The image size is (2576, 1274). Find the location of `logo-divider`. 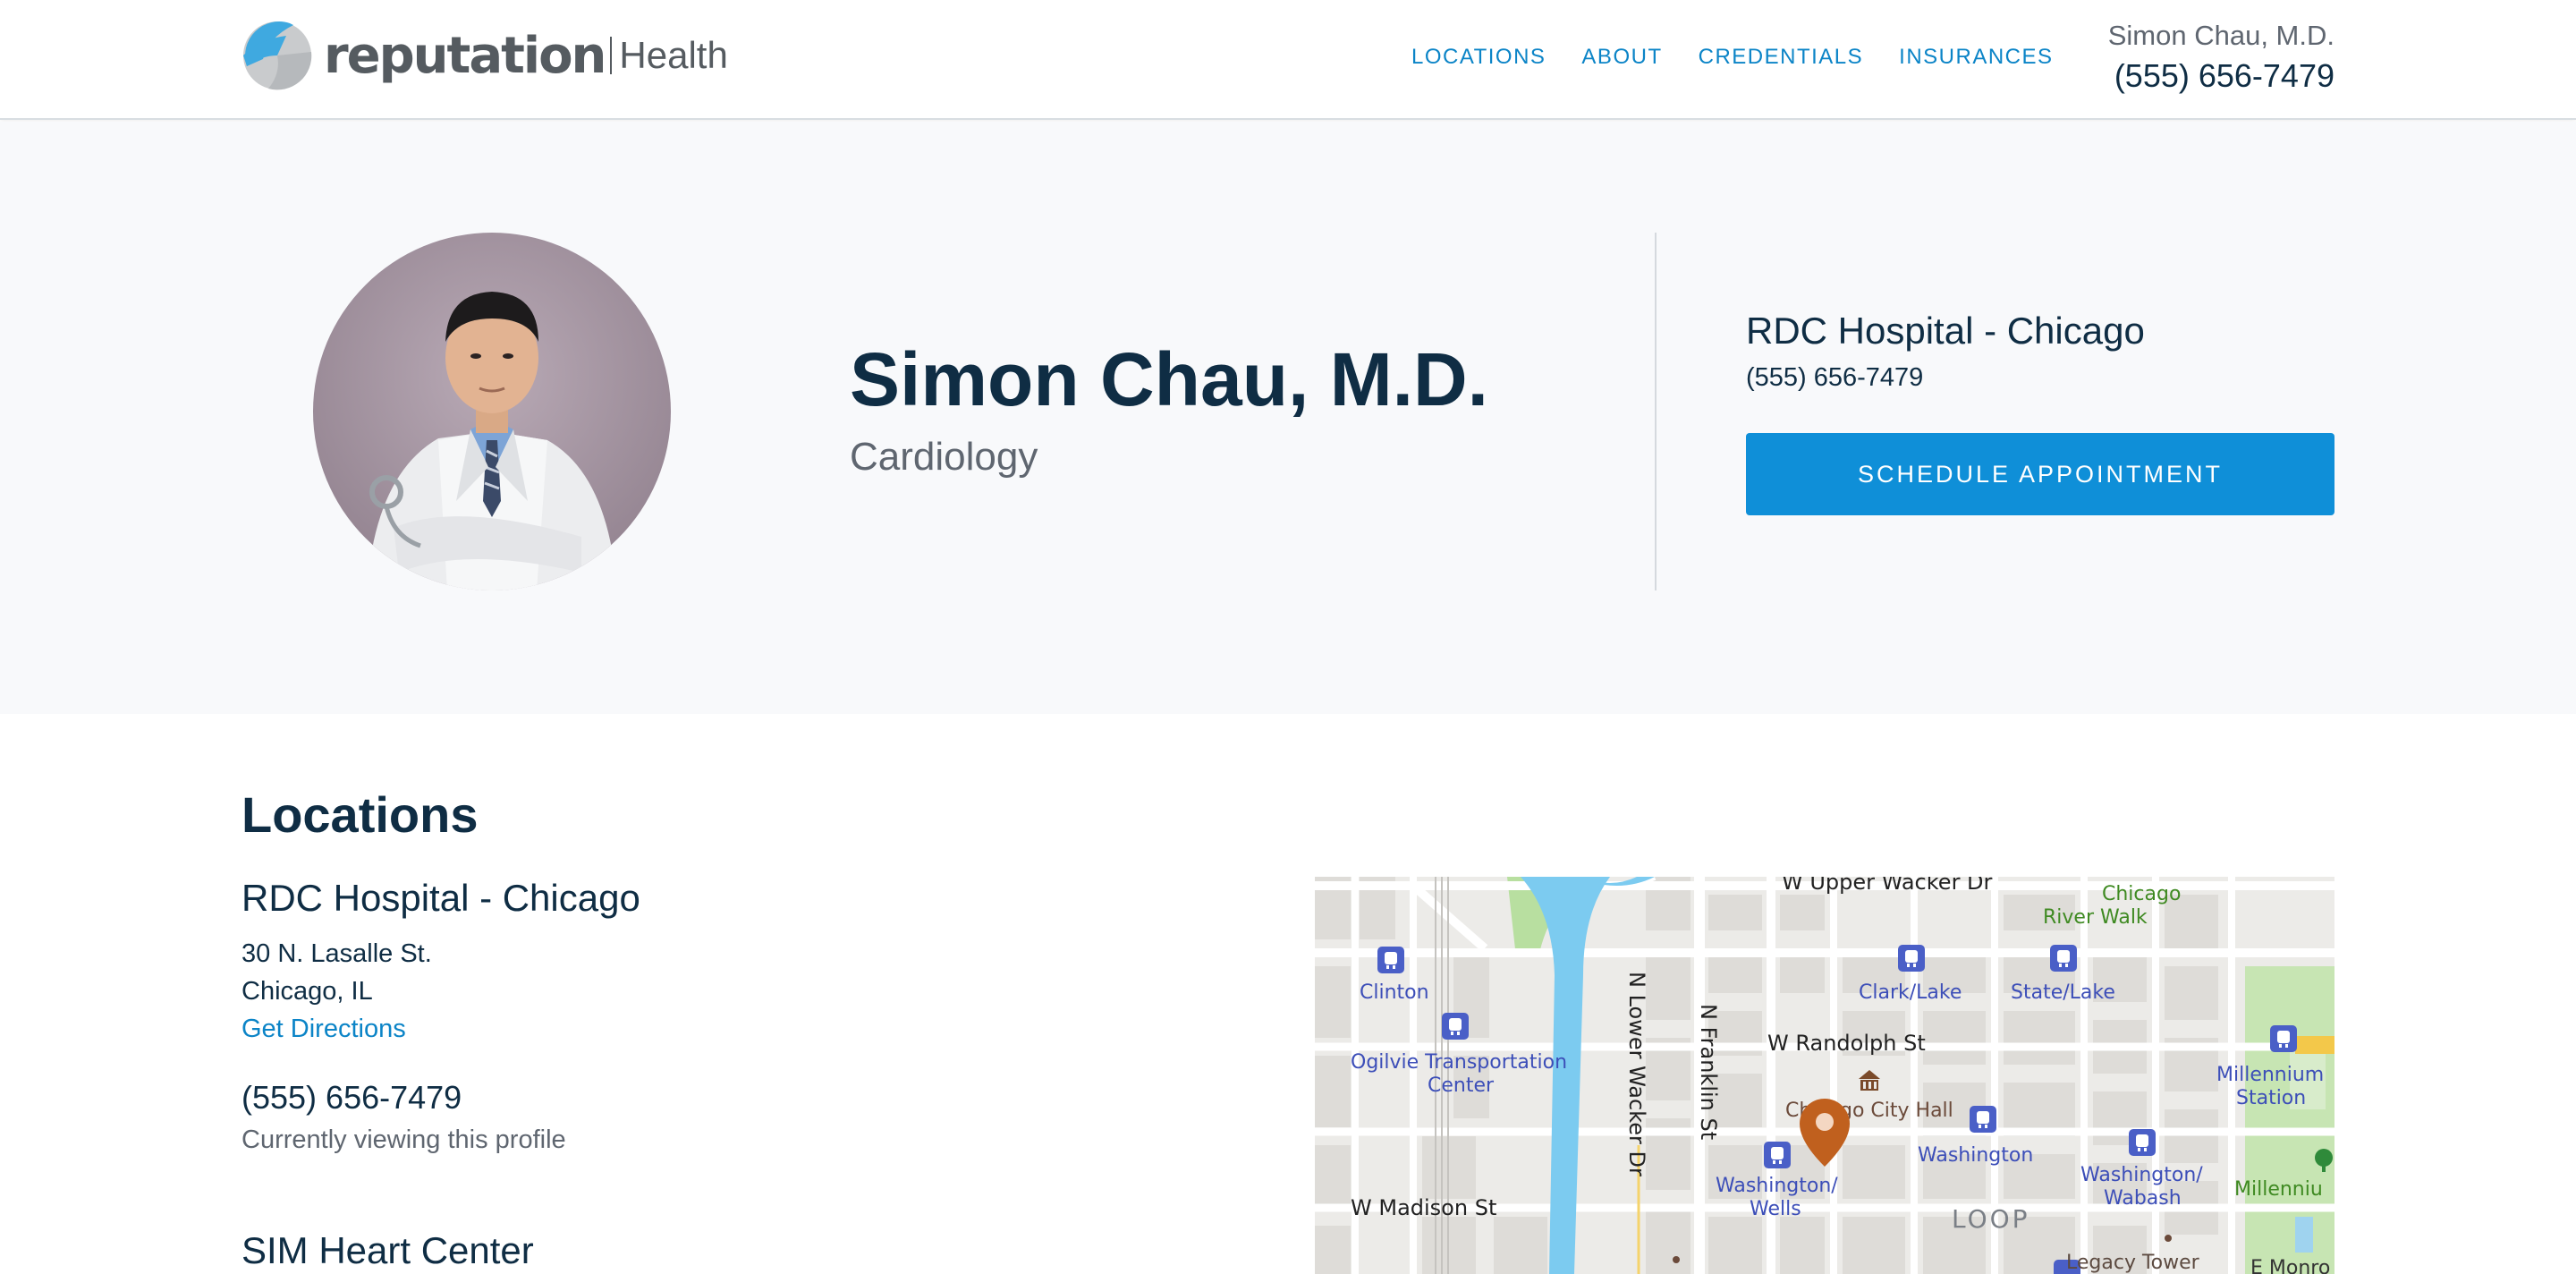

logo-divider is located at coordinates (611, 55).